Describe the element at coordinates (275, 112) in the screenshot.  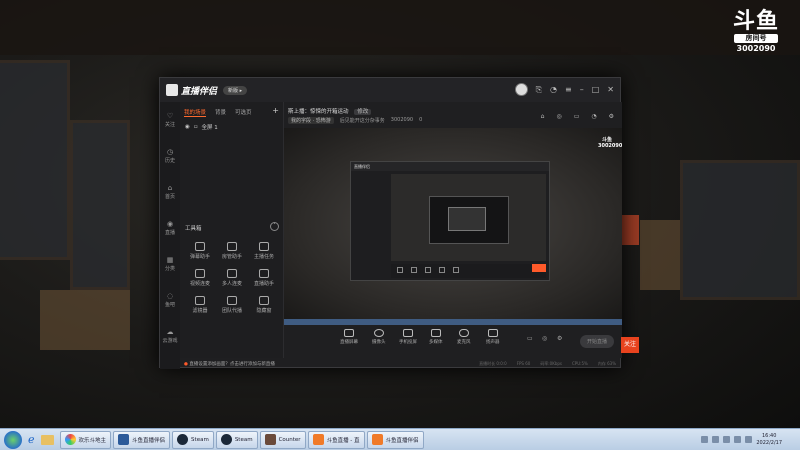
I see `add-scene-button: +` at that location.